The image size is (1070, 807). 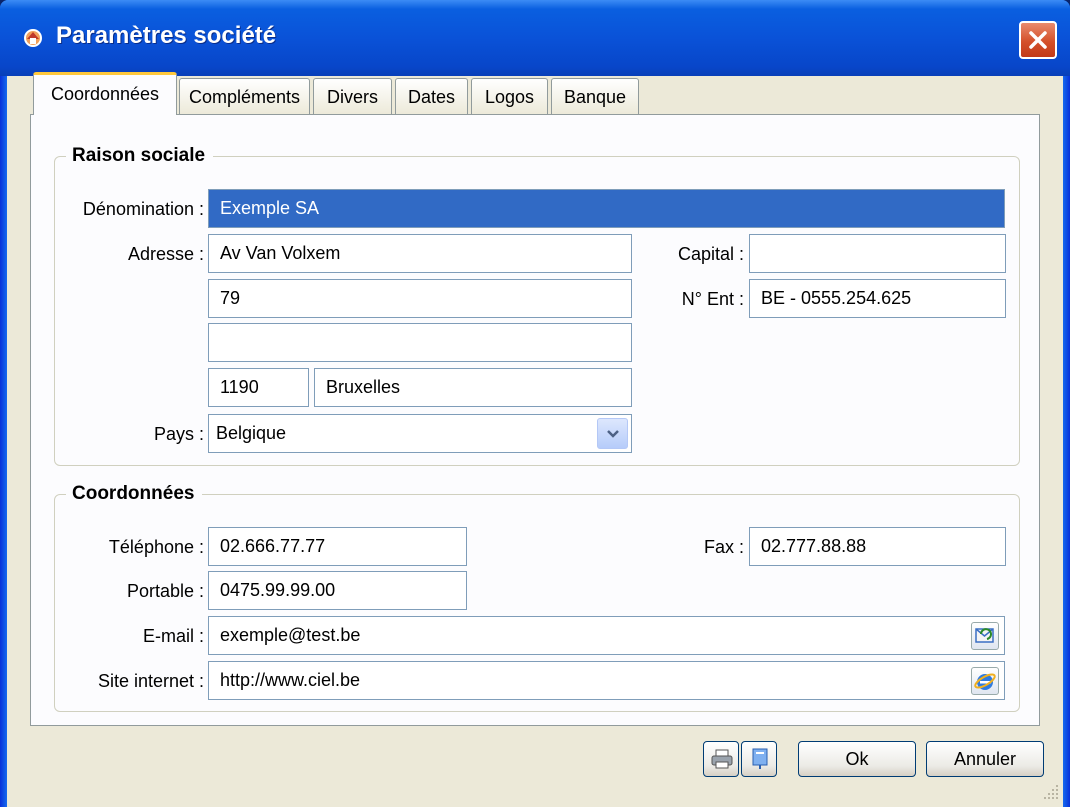 What do you see at coordinates (3, 441) in the screenshot?
I see `window-border-left` at bounding box center [3, 441].